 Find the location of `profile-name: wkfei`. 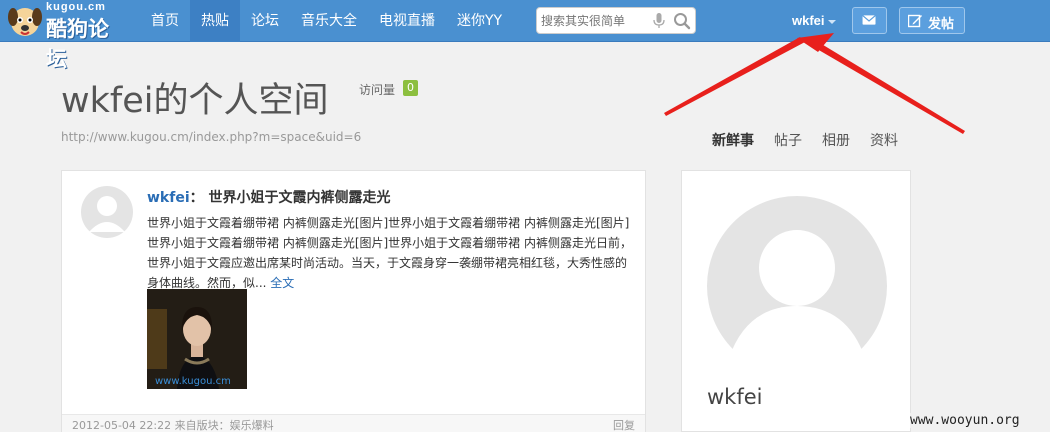

profile-name: wkfei is located at coordinates (735, 397).